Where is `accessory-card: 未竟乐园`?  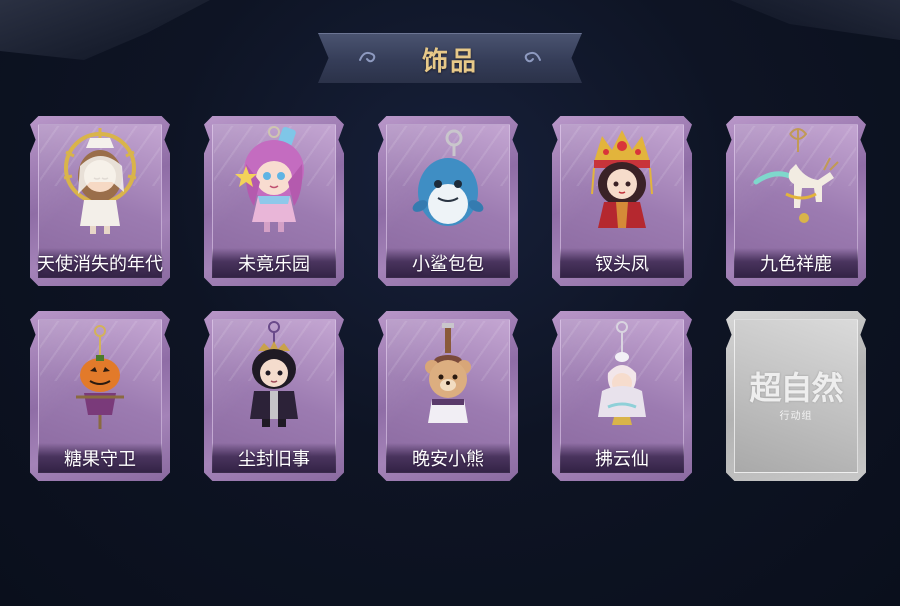
accessory-card: 未竟乐园 is located at coordinates (274, 201).